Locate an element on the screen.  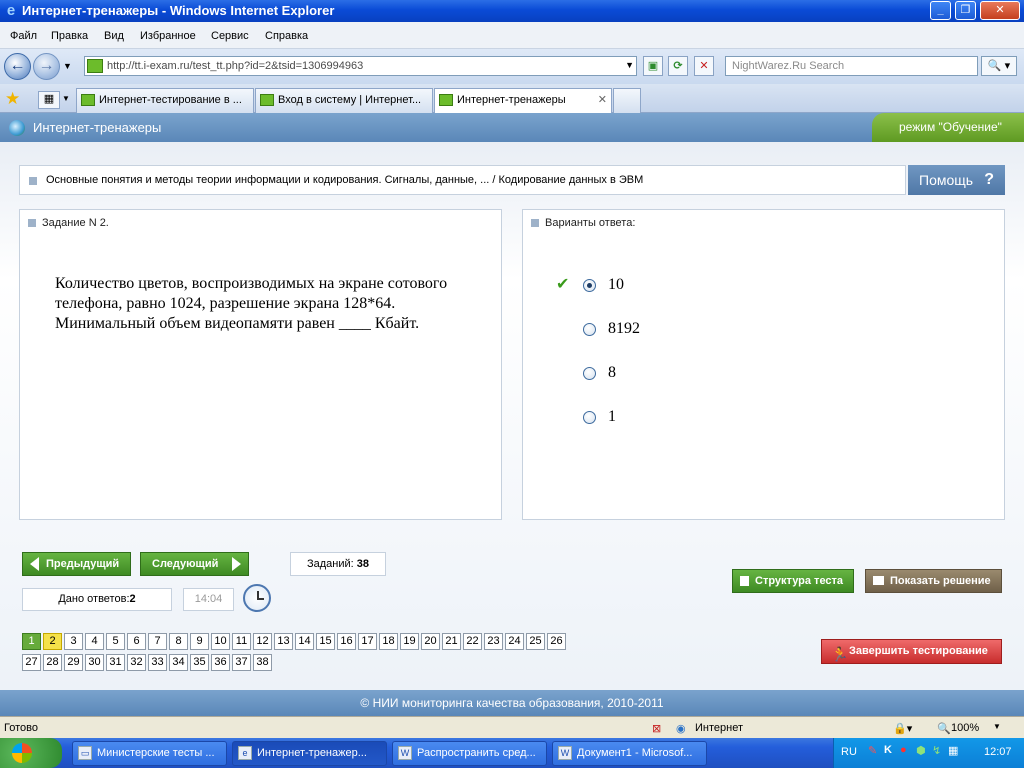
quick-tabs-icon: ▦ is located at coordinates (49, 100).